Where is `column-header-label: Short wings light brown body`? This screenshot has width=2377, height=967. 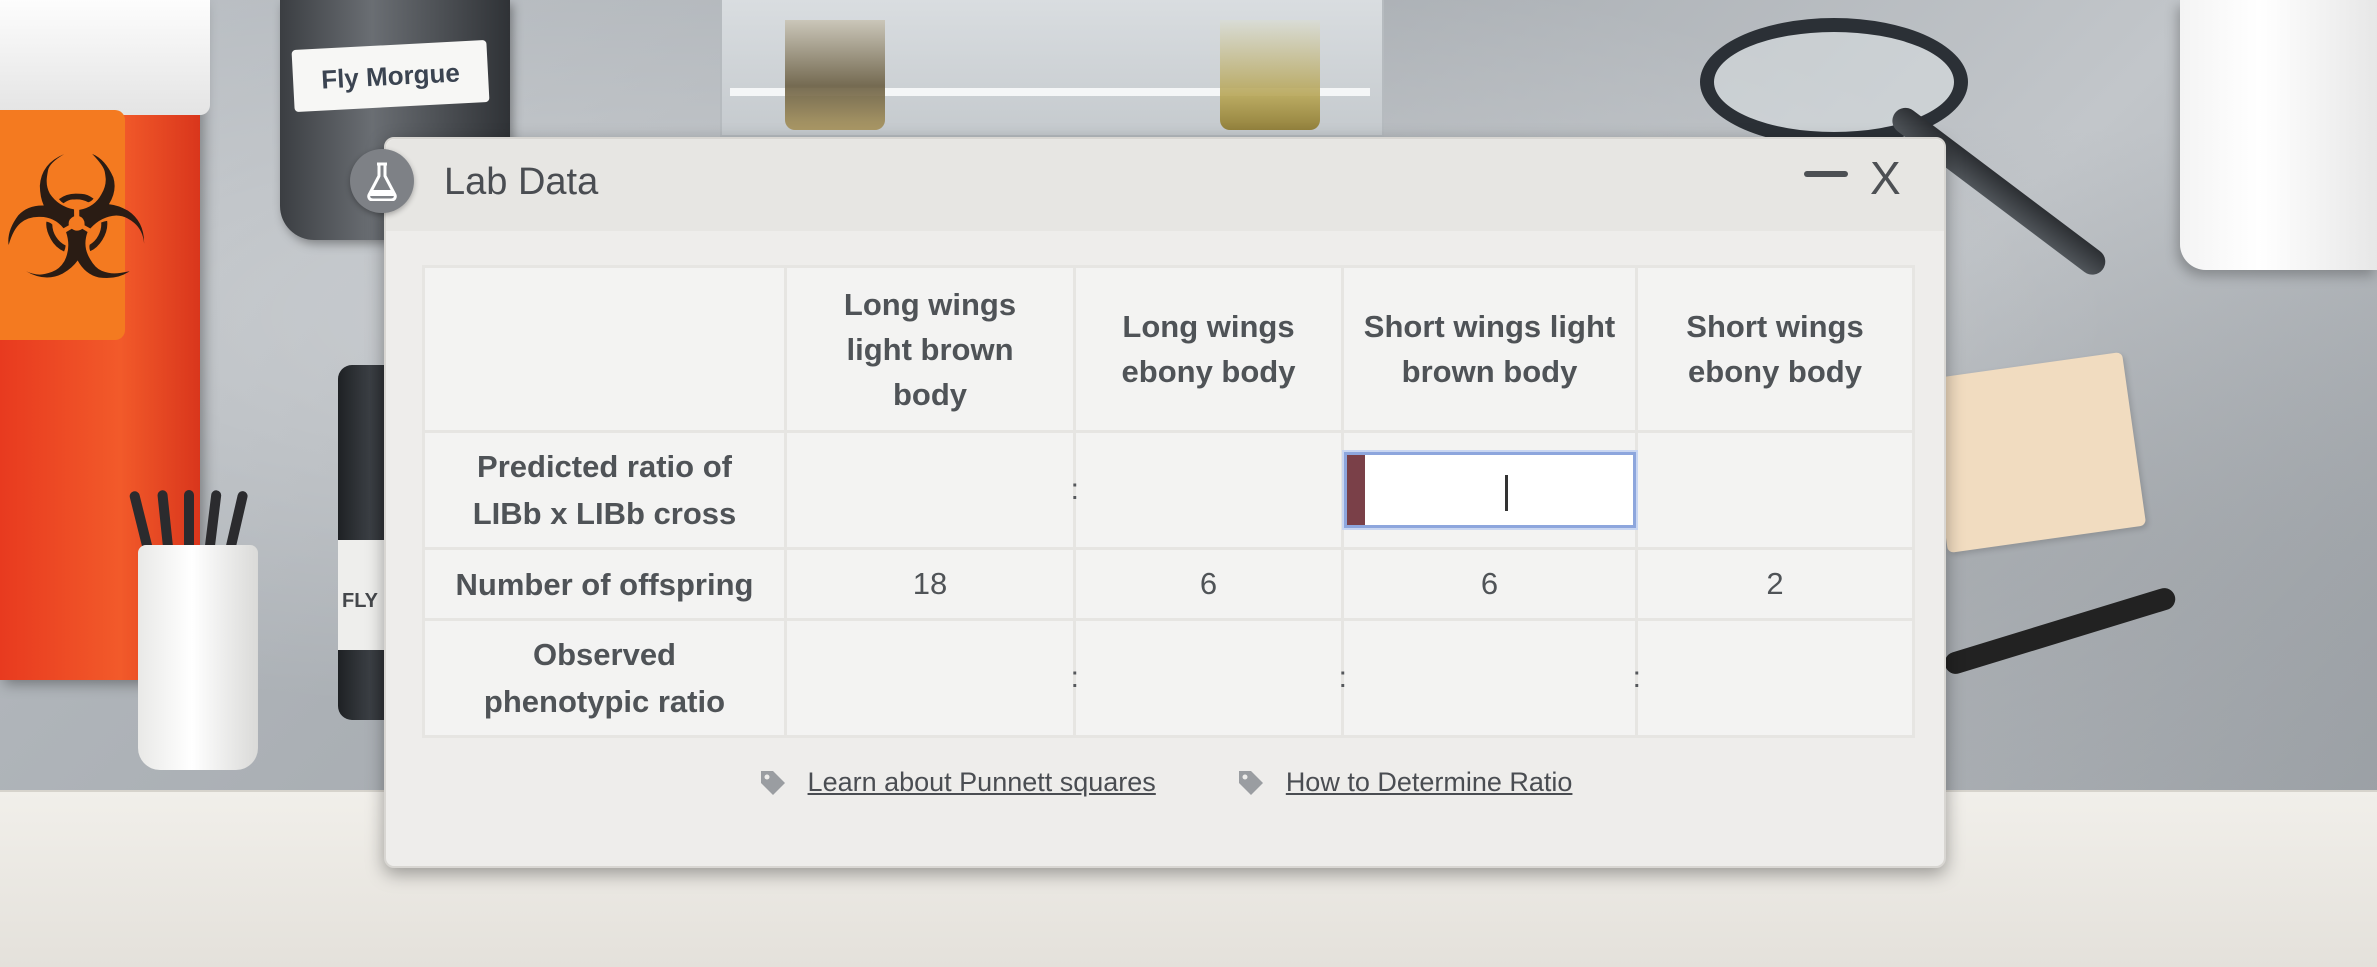
column-header-label: Short wings light brown body is located at coordinates (1489, 349).